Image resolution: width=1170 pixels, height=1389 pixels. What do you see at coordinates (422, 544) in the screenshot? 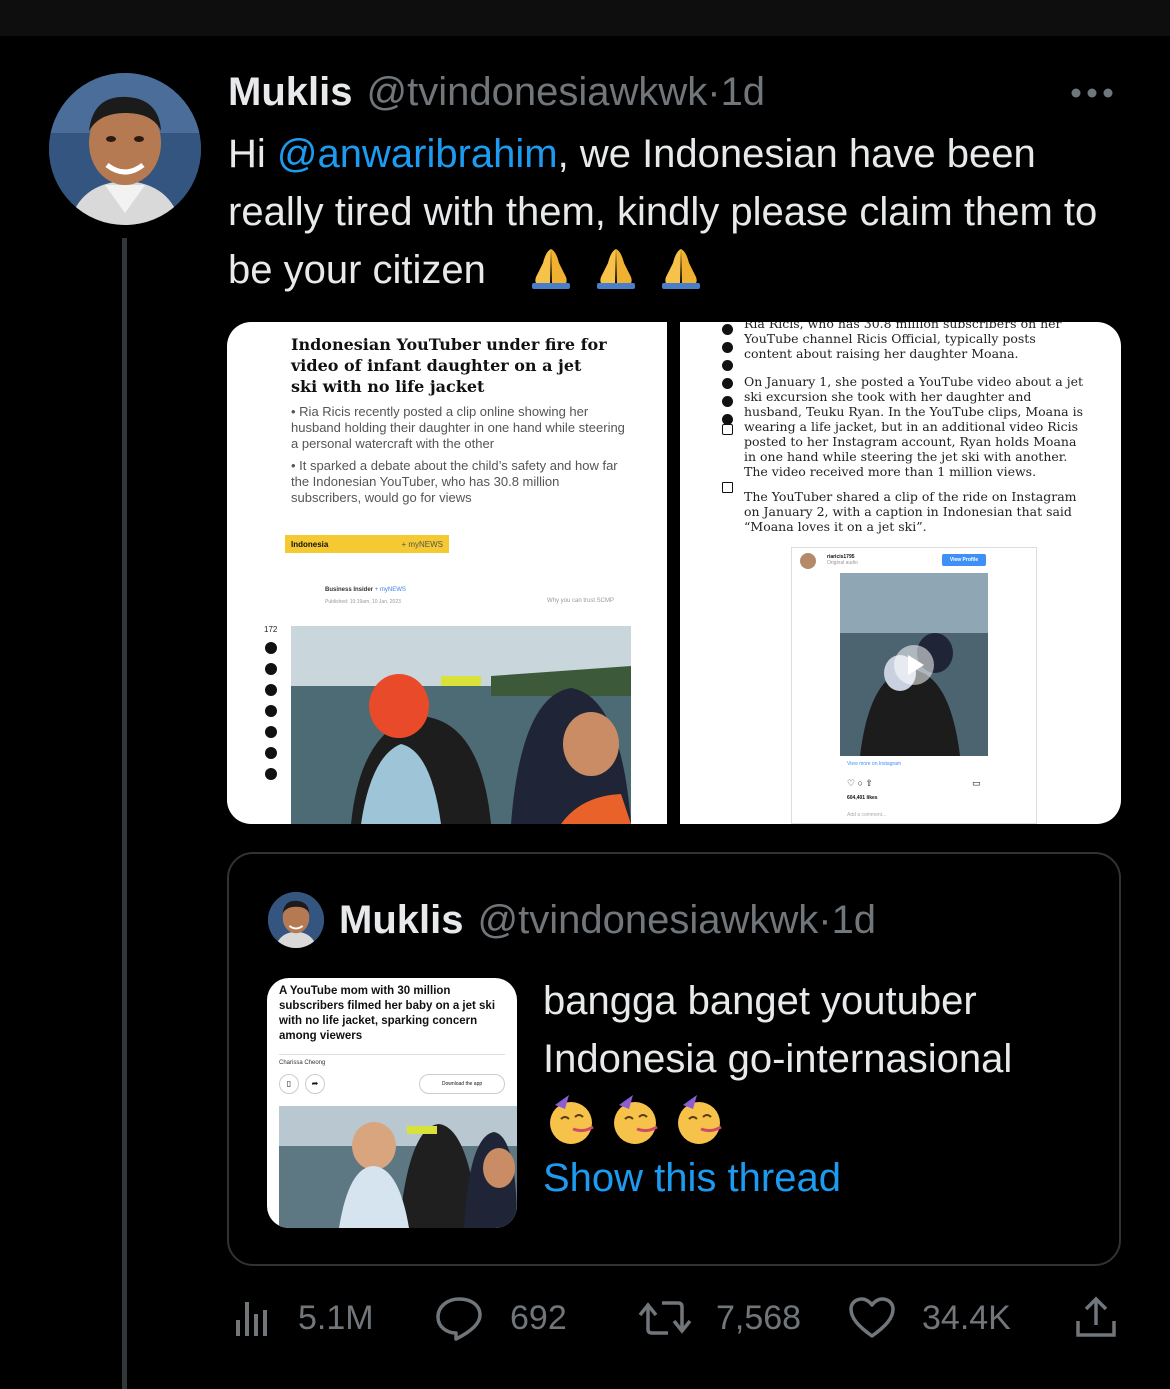
I see `tag-extra: + myNEWS` at bounding box center [422, 544].